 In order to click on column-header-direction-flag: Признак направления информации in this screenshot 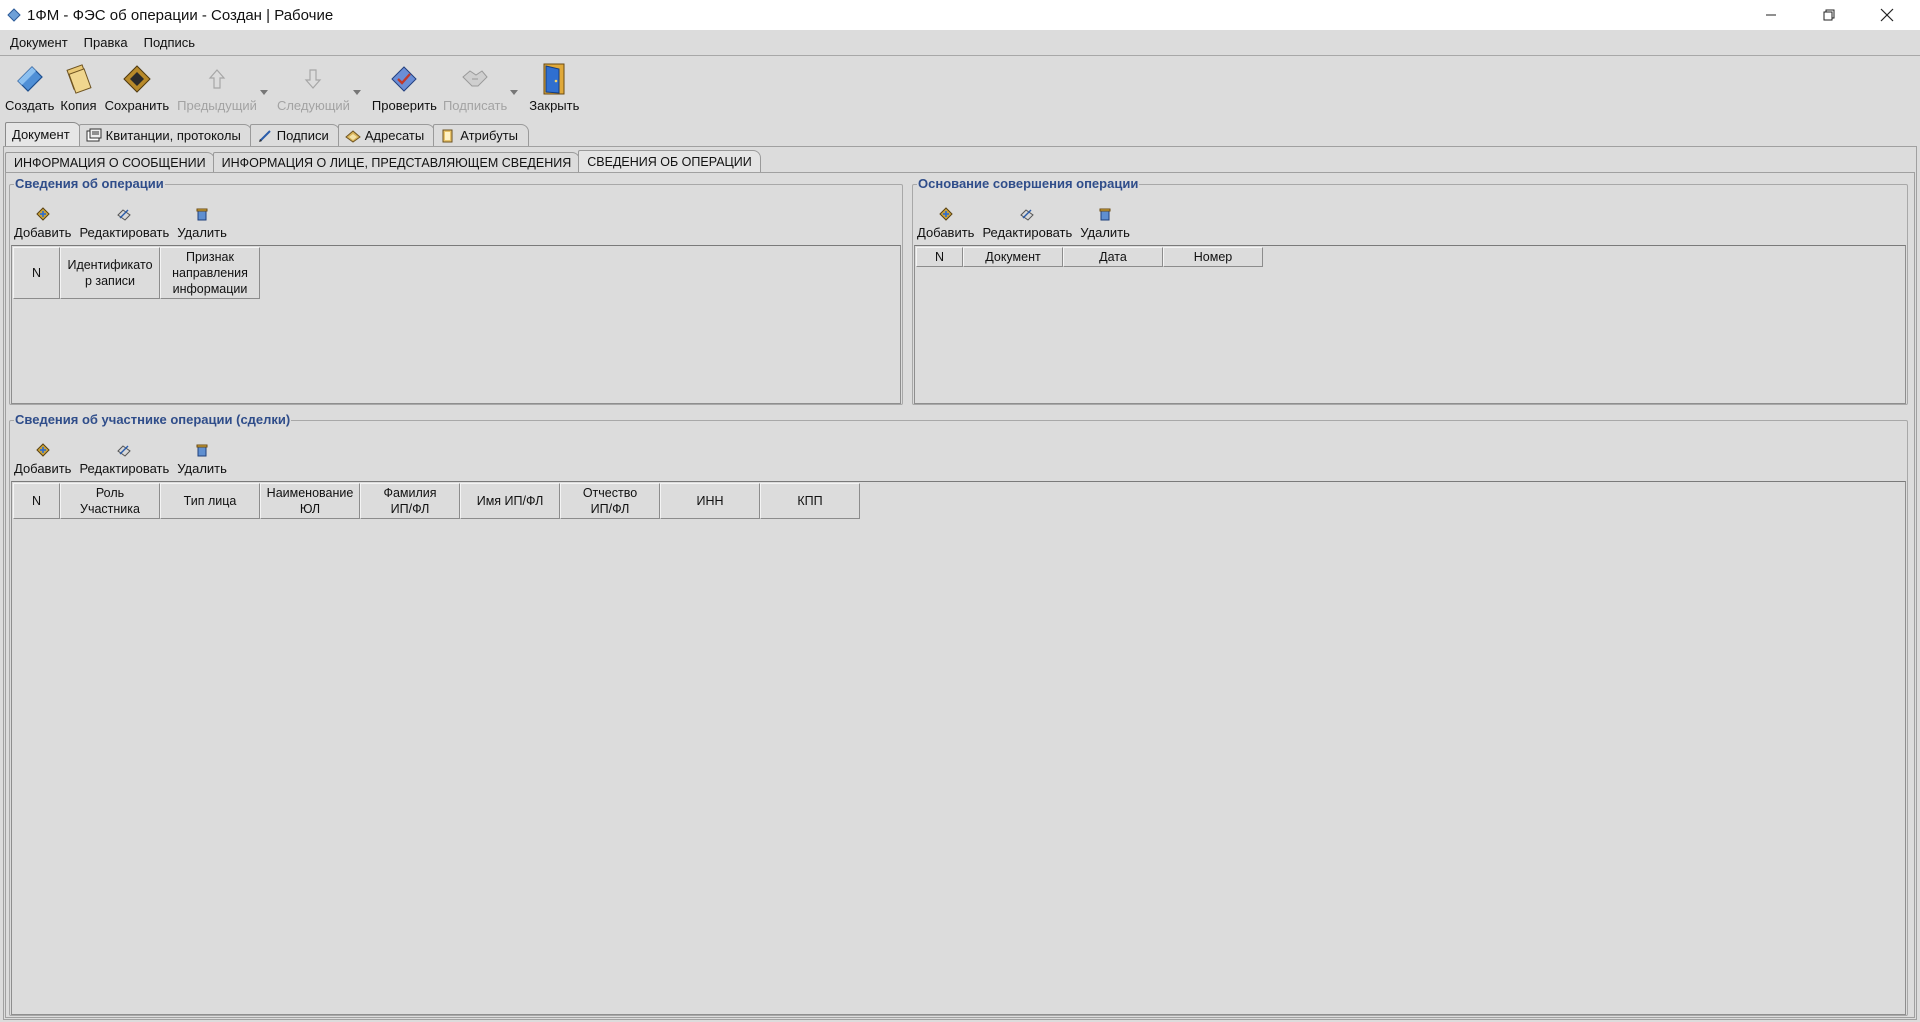, I will do `click(210, 273)`.